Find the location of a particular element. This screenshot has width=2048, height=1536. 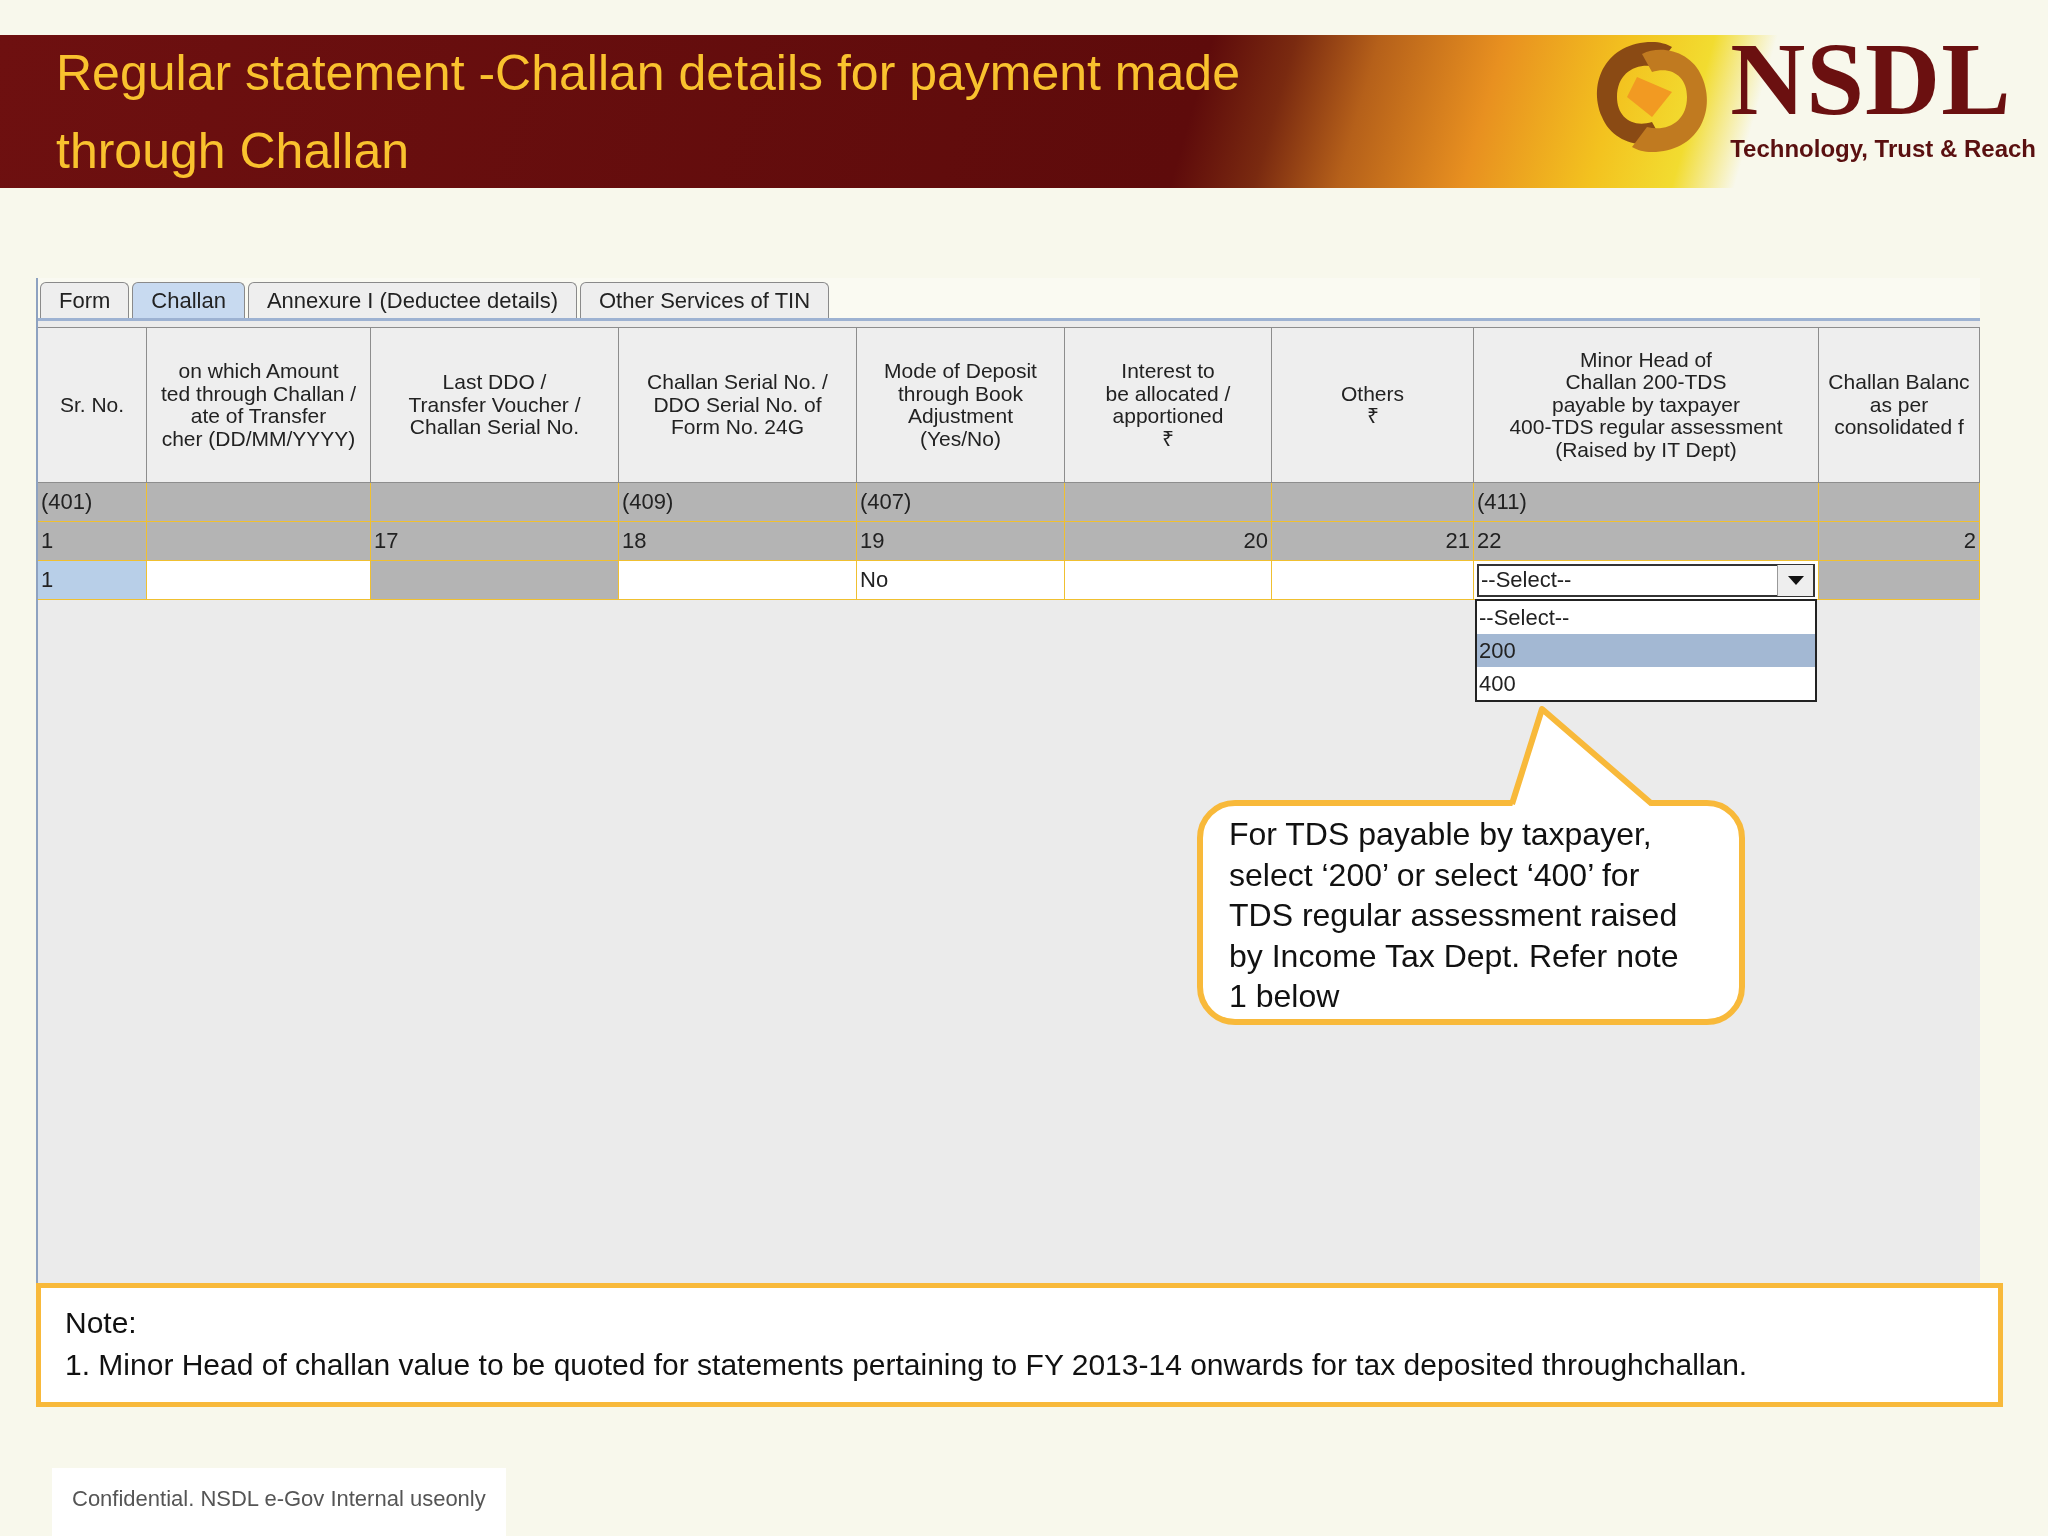

note-title: Note: is located at coordinates (101, 1323).